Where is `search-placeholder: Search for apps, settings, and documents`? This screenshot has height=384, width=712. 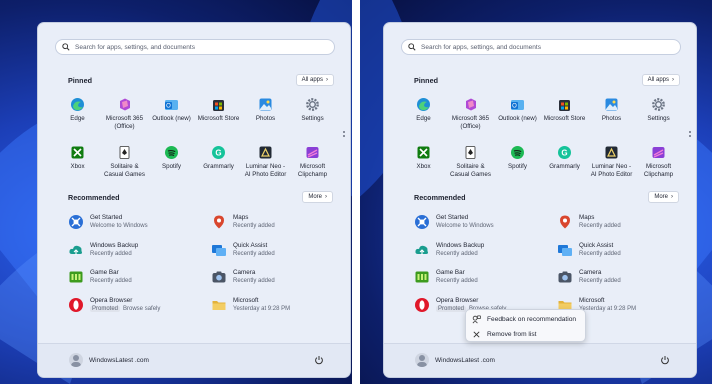
search-placeholder: Search for apps, settings, and documents is located at coordinates (135, 47).